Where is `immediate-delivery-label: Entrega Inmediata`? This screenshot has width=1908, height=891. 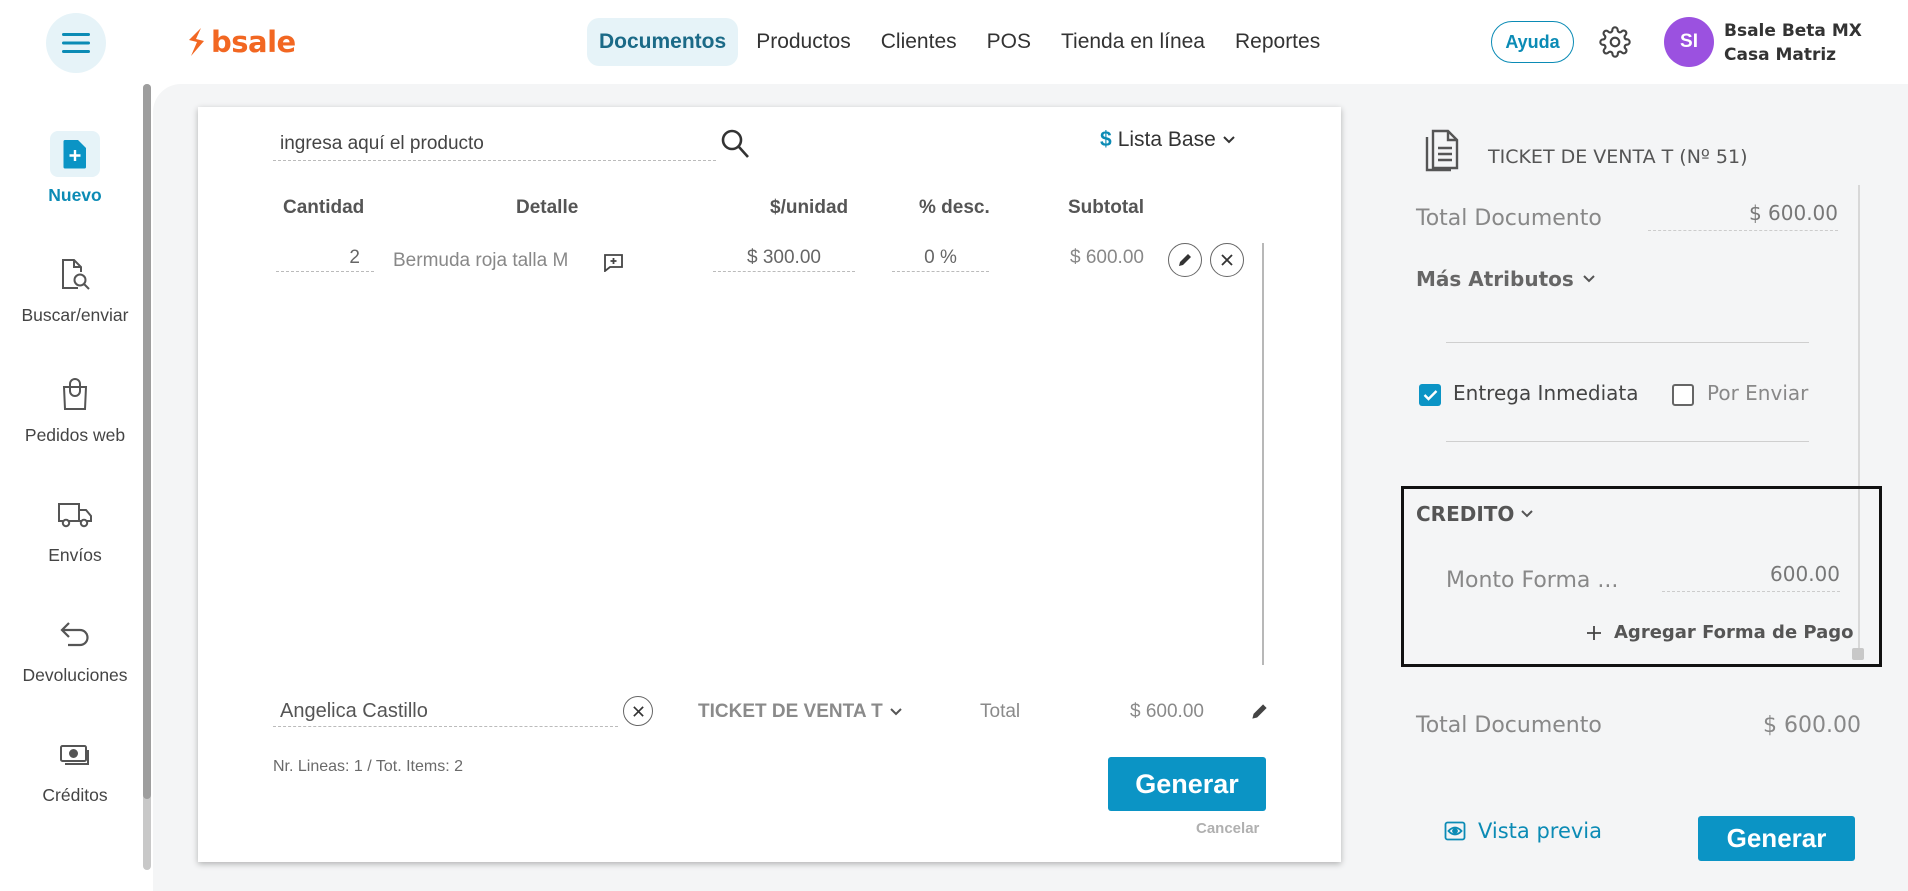
immediate-delivery-label: Entrega Inmediata is located at coordinates (1546, 393).